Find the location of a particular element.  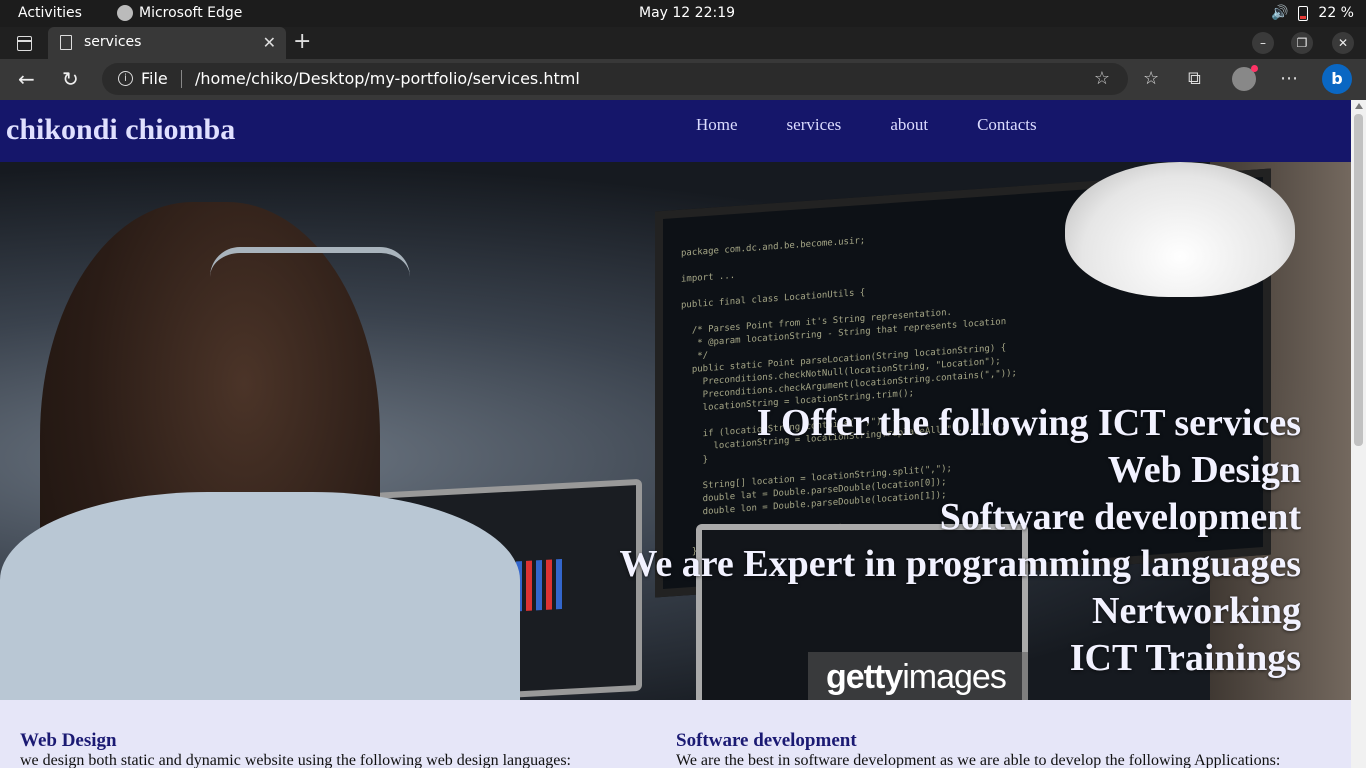

hero-line: Software development is located at coordinates (1120, 517).